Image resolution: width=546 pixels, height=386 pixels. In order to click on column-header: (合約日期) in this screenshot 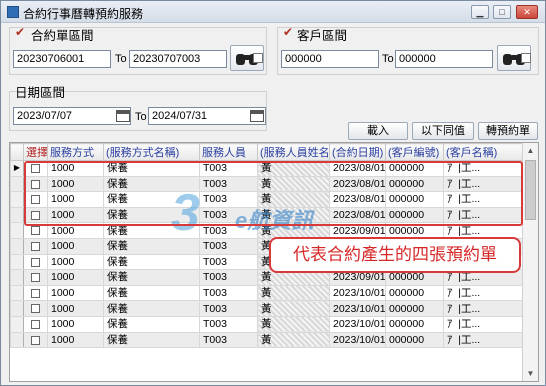, I will do `click(357, 152)`.